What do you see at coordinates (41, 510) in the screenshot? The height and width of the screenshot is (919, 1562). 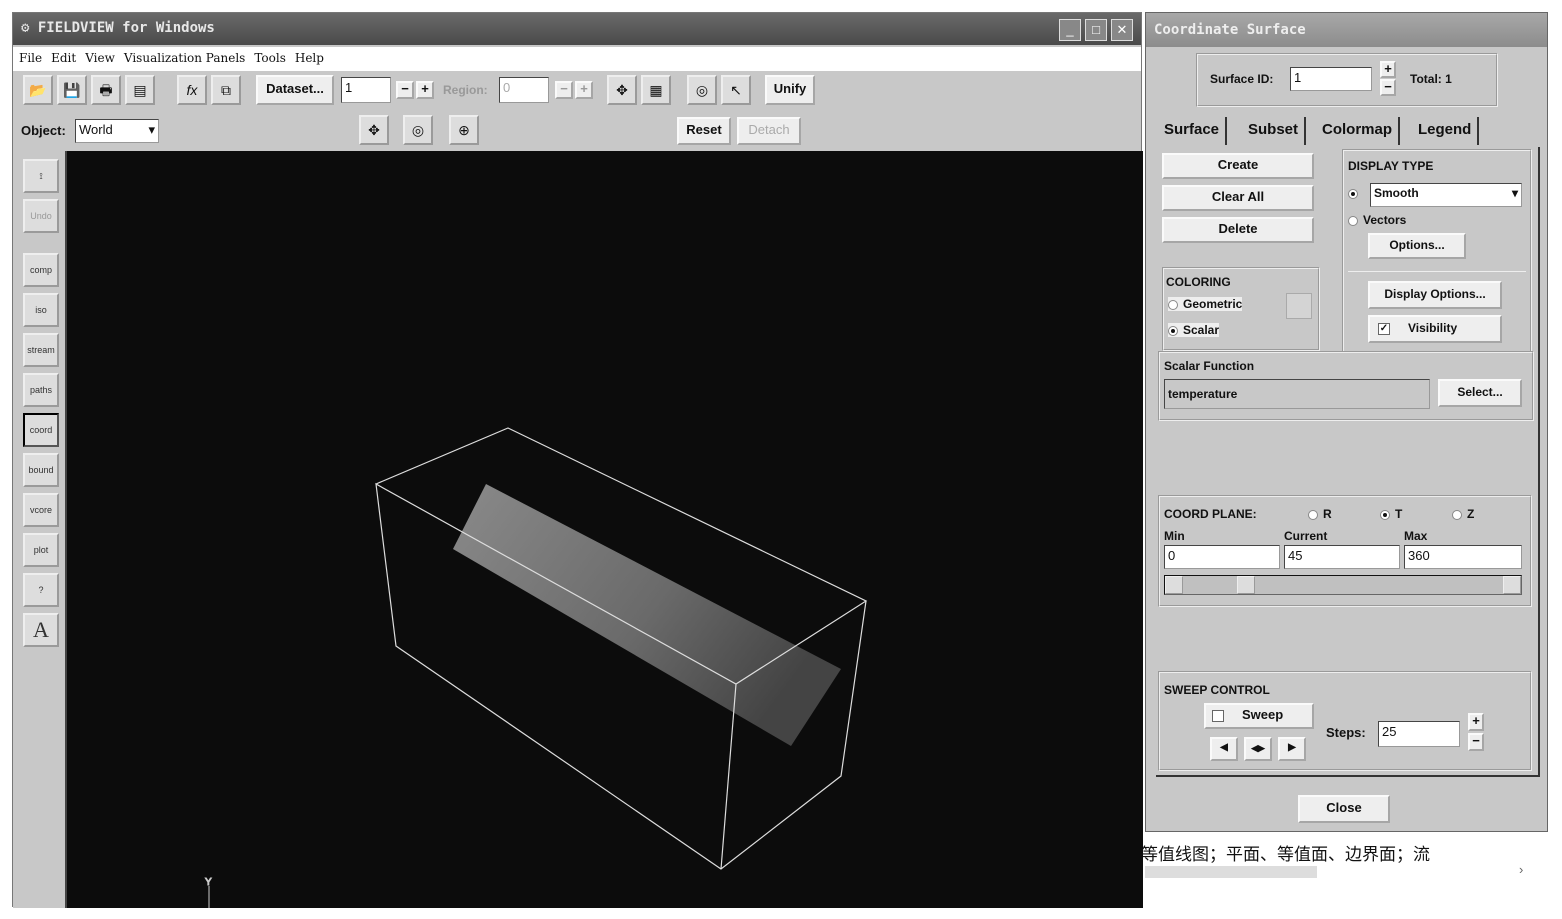 I see `vortex-core-icon: vcore` at bounding box center [41, 510].